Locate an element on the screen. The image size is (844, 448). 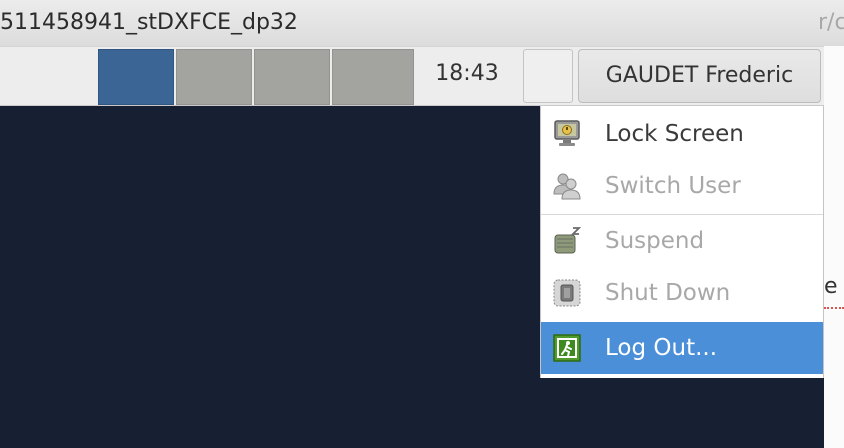
menu-item-shut-down: Shut Down is located at coordinates (682, 293).